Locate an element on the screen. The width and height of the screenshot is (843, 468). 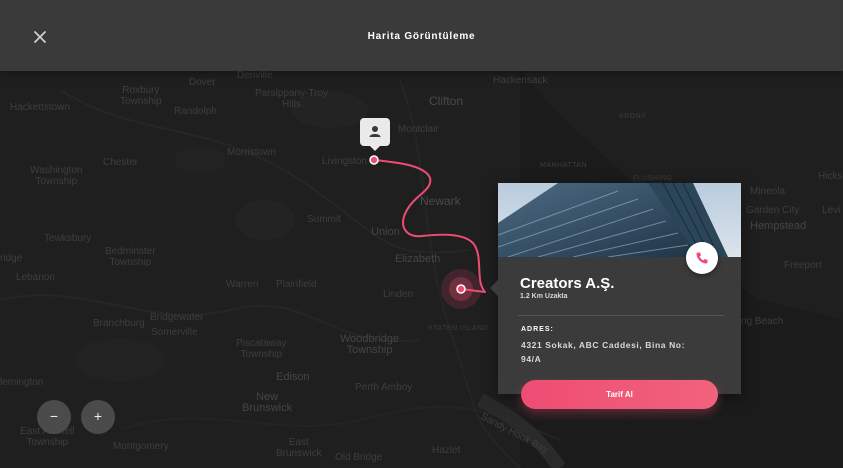
place-name: Creators A.Ş. is located at coordinates (567, 283).